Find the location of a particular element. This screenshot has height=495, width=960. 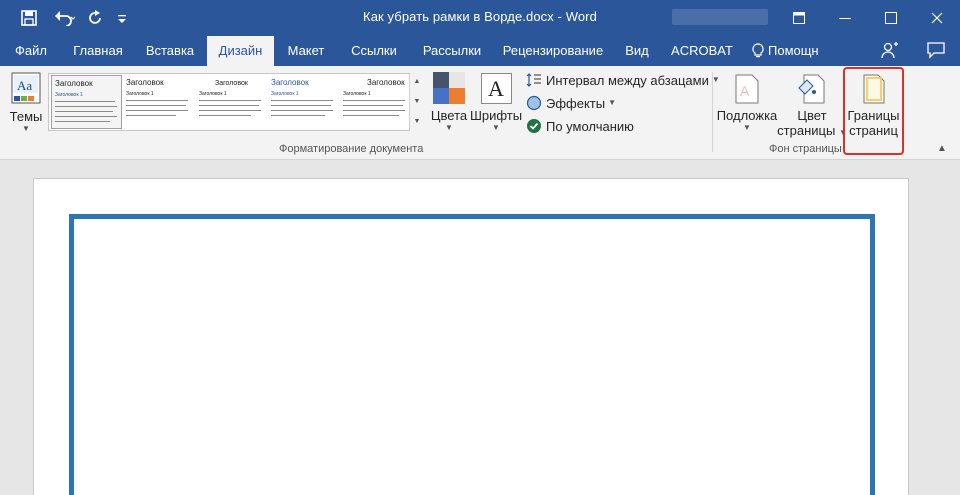

tab-insert: Вставка is located at coordinates (170, 50).